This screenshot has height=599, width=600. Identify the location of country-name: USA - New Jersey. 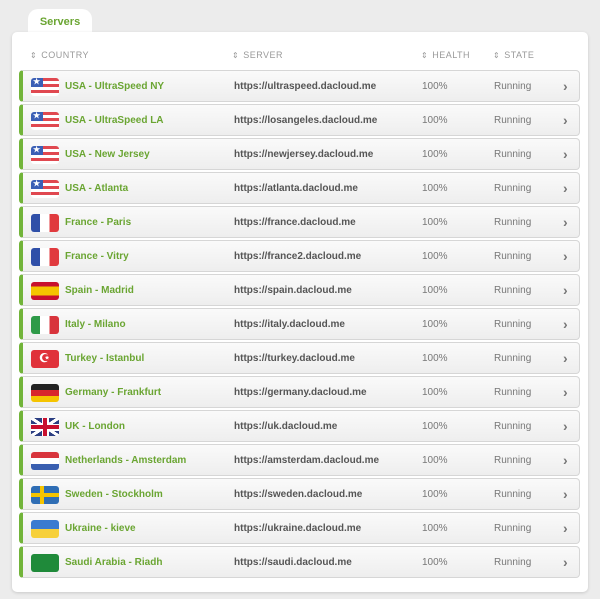
(107, 154).